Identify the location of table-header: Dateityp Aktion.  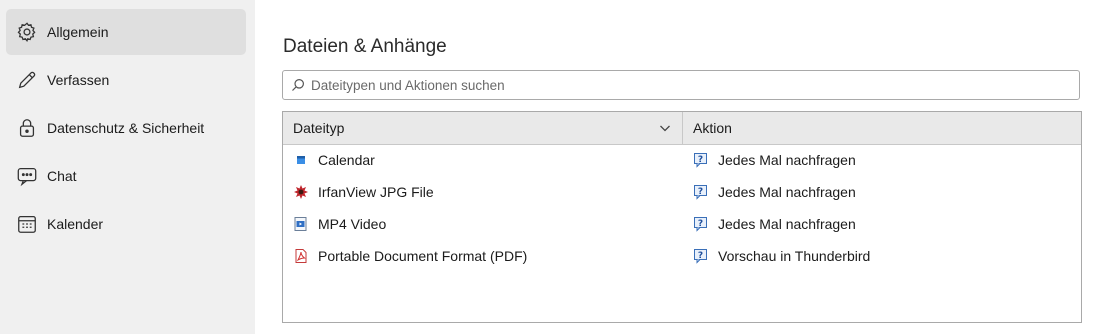
(682, 128).